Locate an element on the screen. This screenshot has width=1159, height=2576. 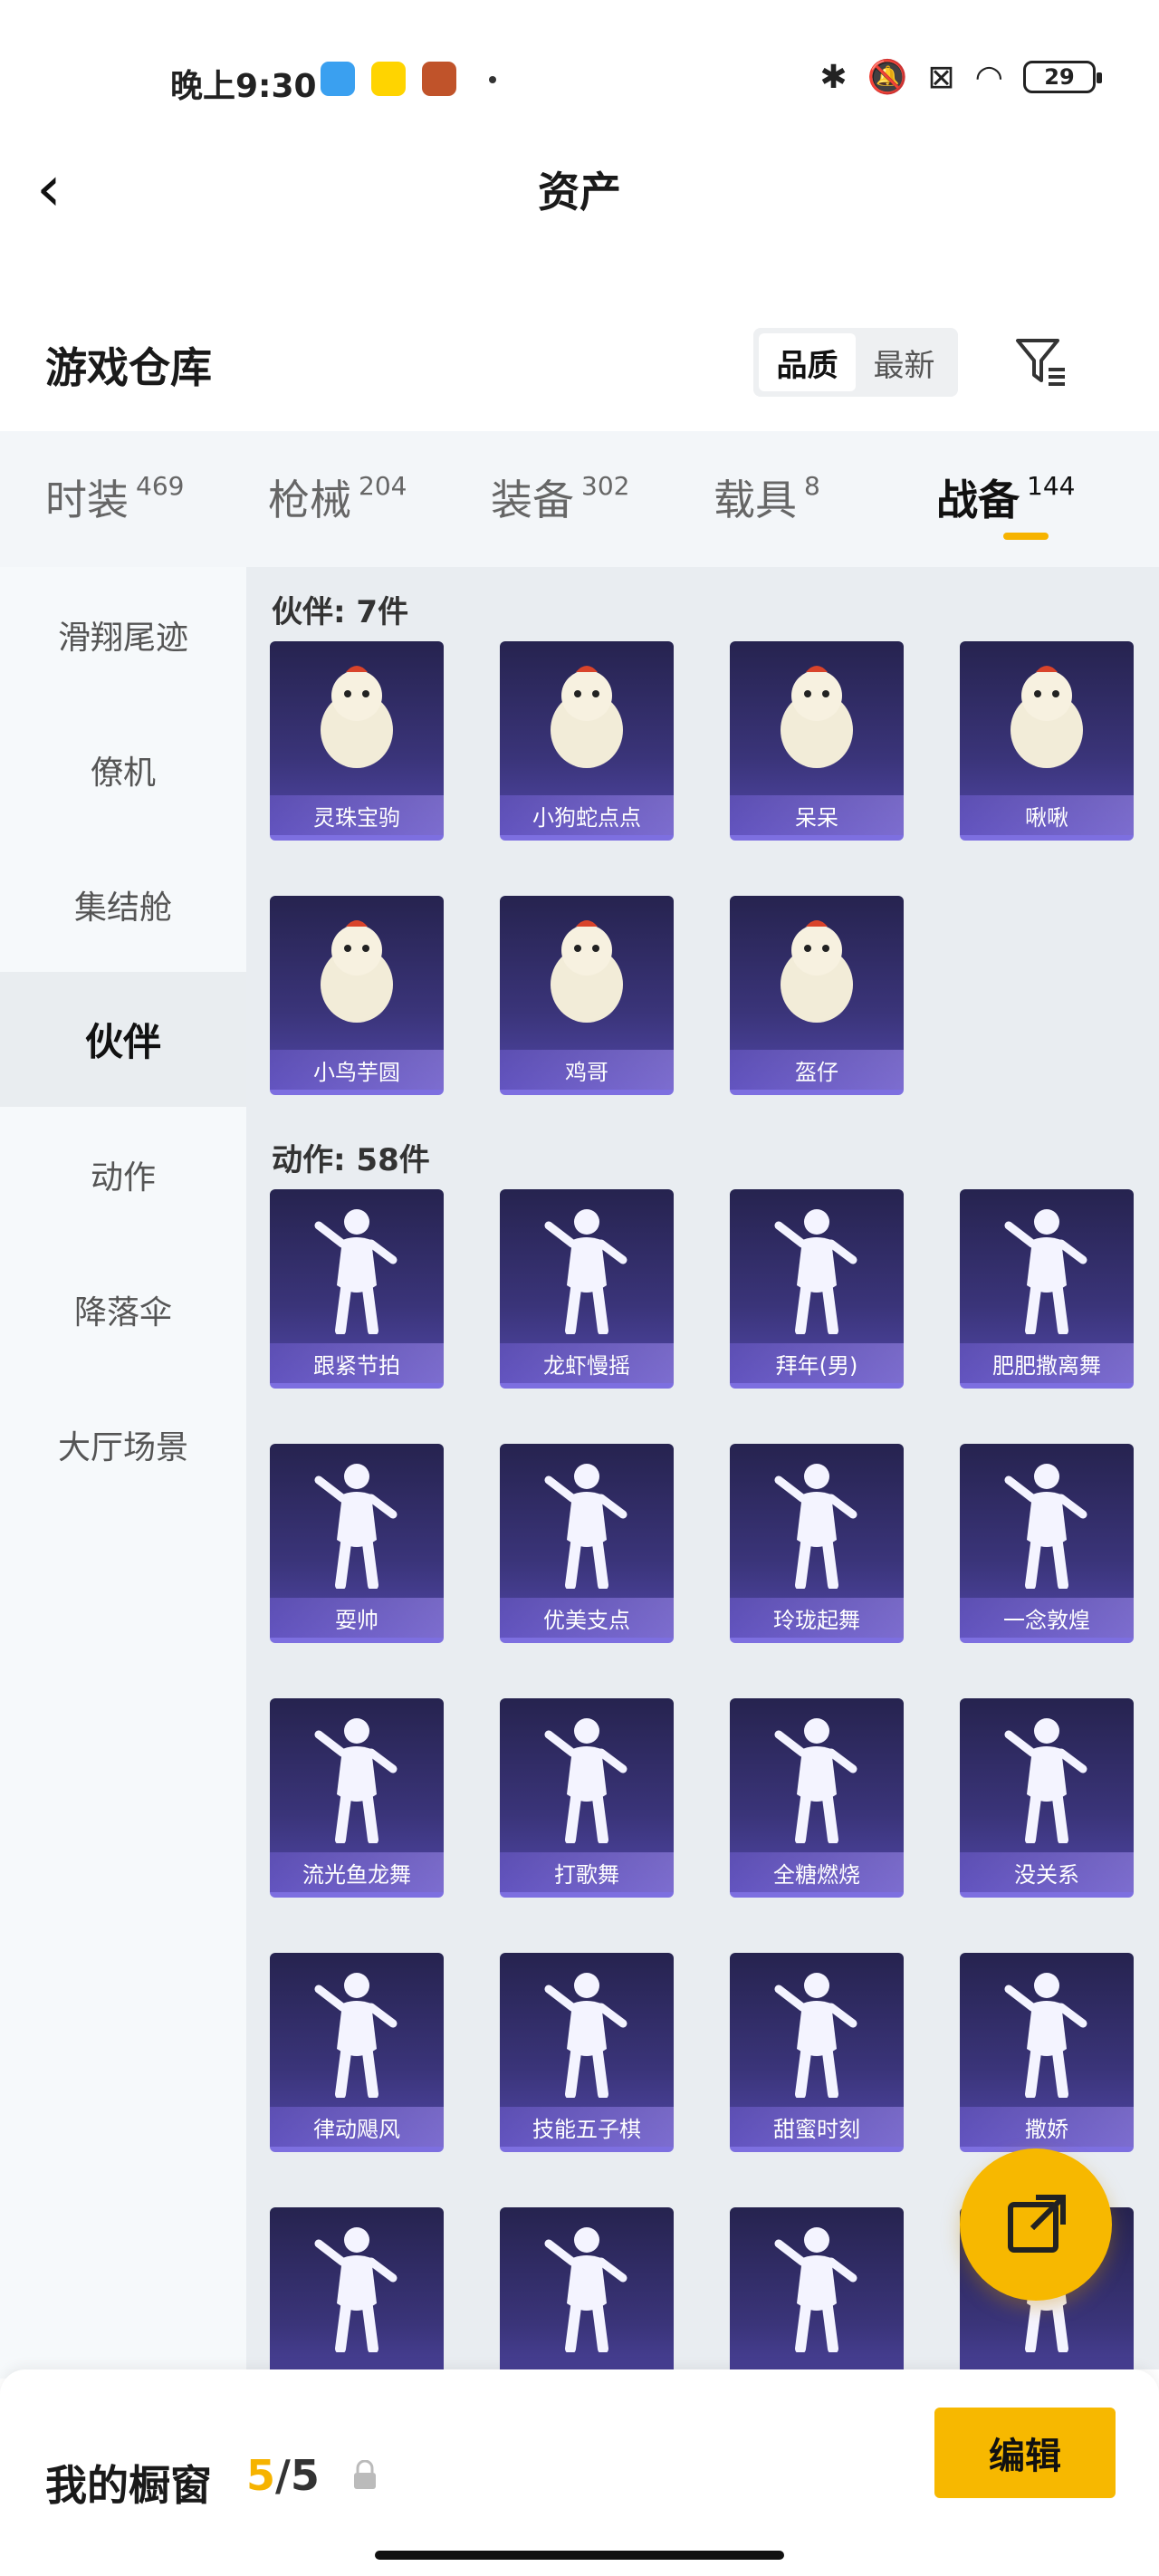
emote-card: 甜蜜时刻 is located at coordinates (817, 2052).